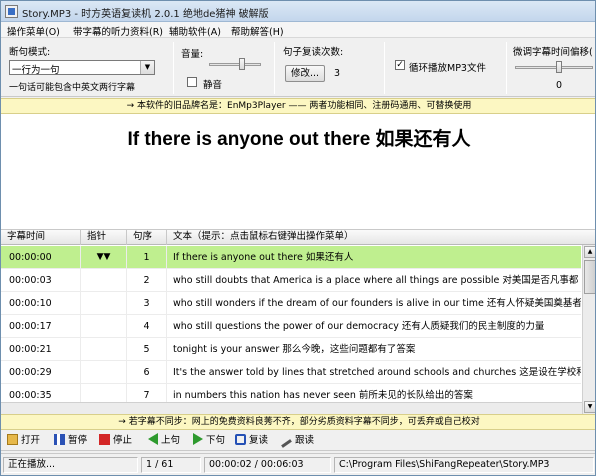  I want to click on break-mode-hint: 一句话可能包含中英文两行字幕, so click(72, 88).